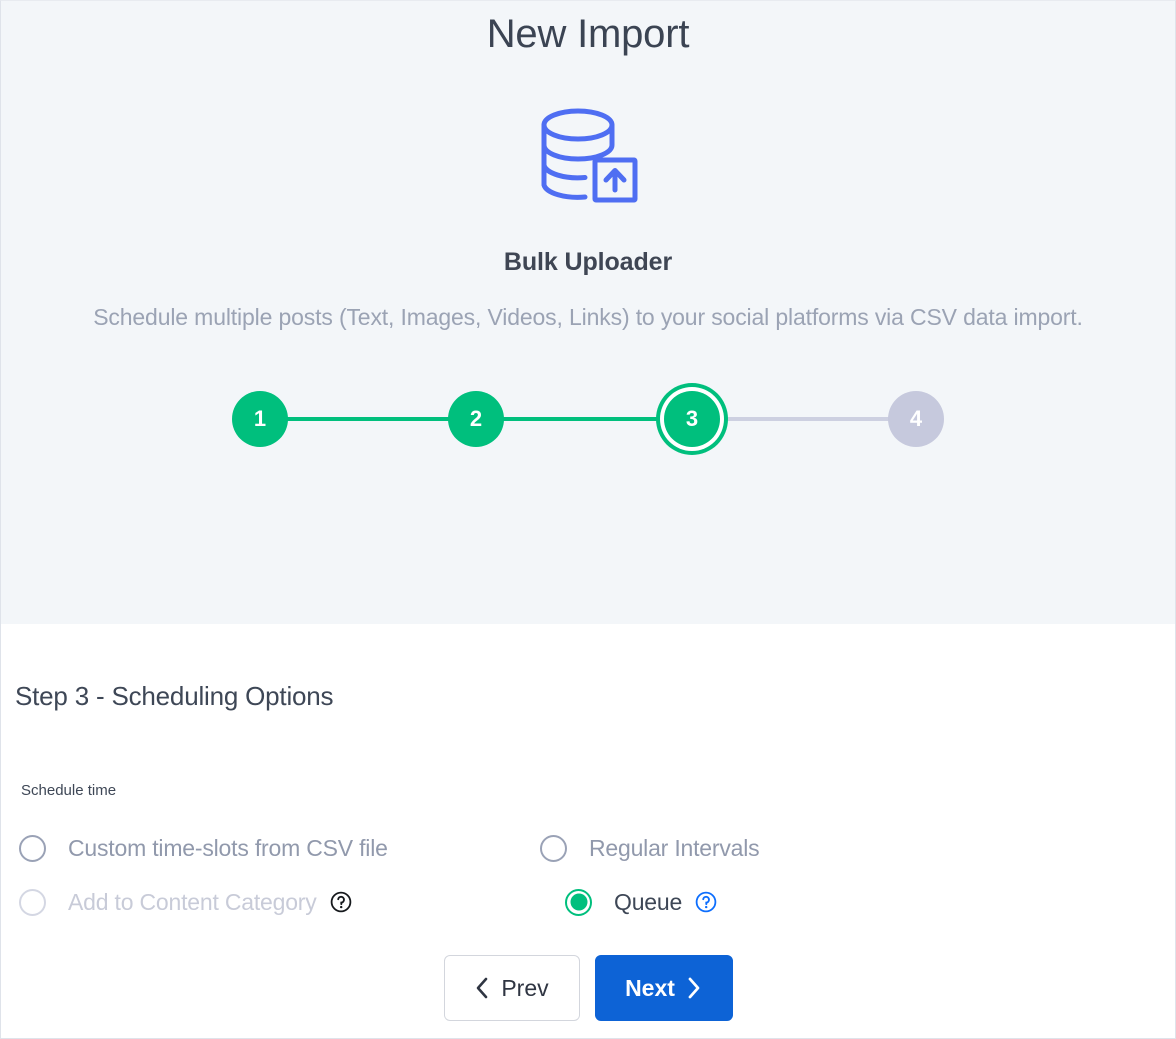 This screenshot has height=1039, width=1176. Describe the element at coordinates (553, 848) in the screenshot. I see `radio-button-regular-intervals` at that location.